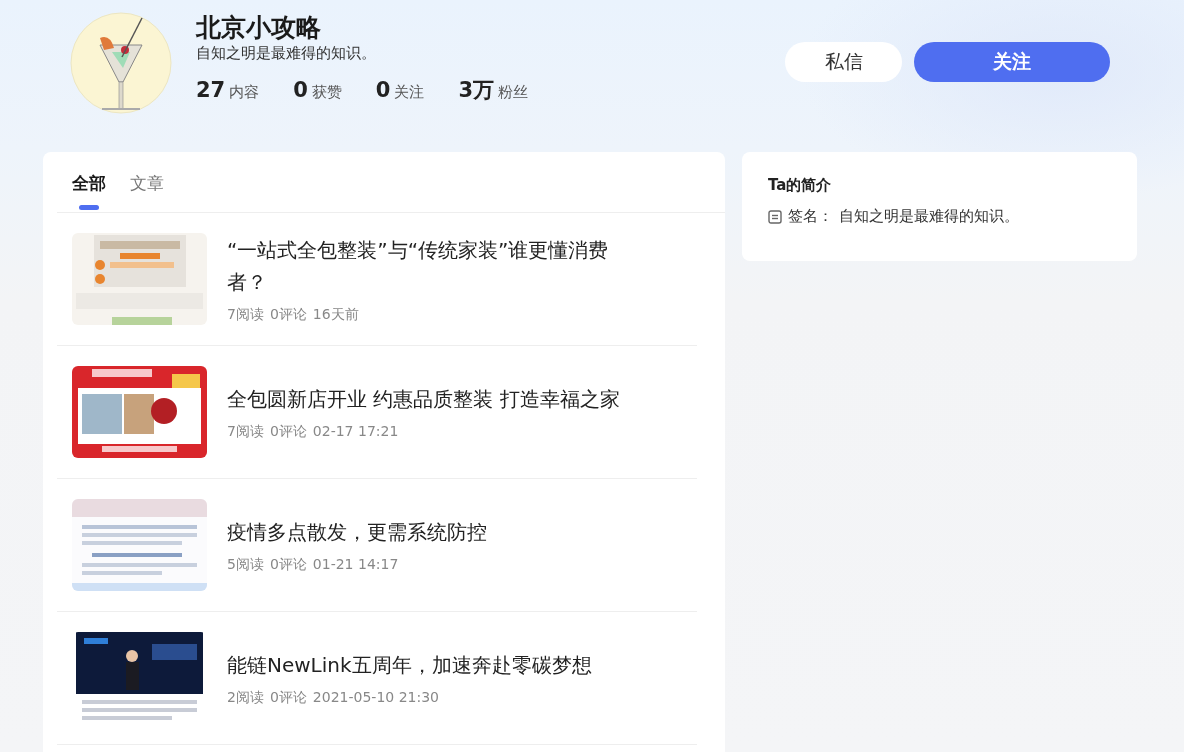 This screenshot has width=1184, height=752. I want to click on profile-name: 北京小攻略, so click(259, 28).